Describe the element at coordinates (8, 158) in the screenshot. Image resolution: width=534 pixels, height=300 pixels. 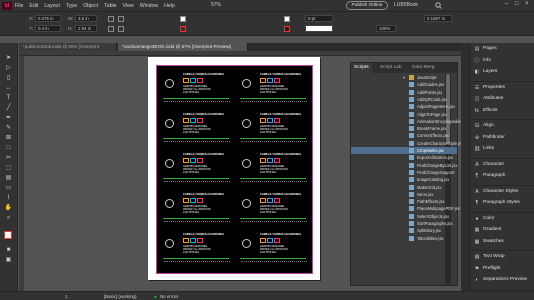
I see `scissors-icon: ✂` at that location.